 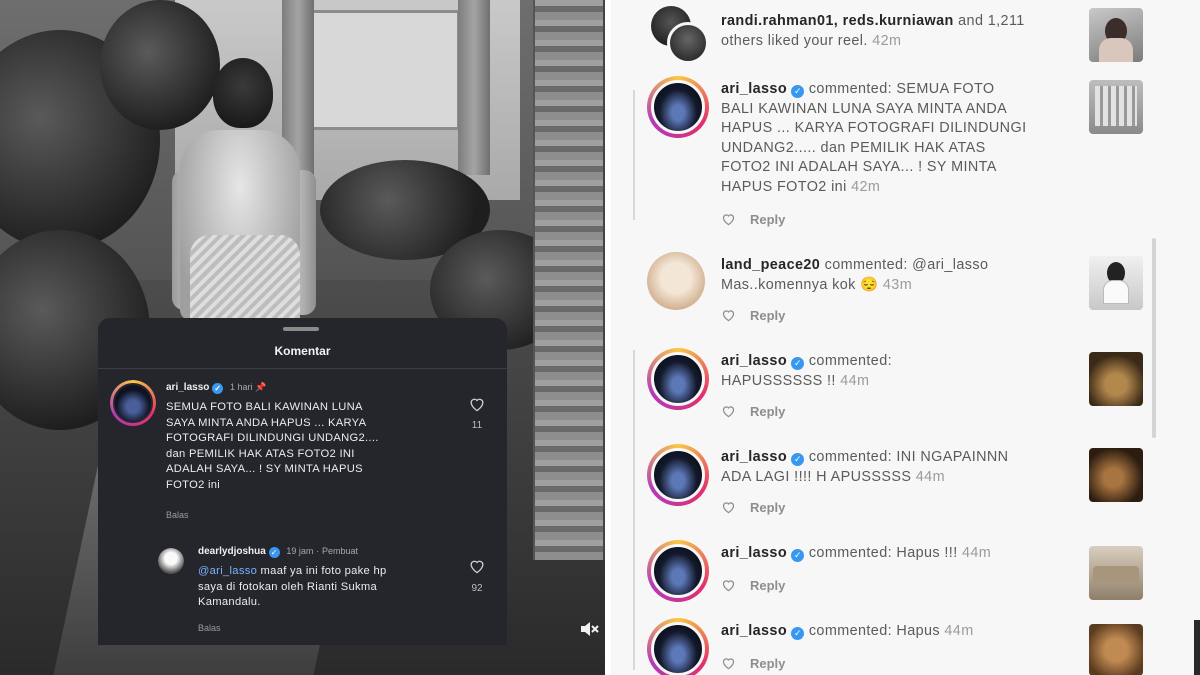 I want to click on notification-text-part: HAPUS FOTO2 ini, so click(x=784, y=186).